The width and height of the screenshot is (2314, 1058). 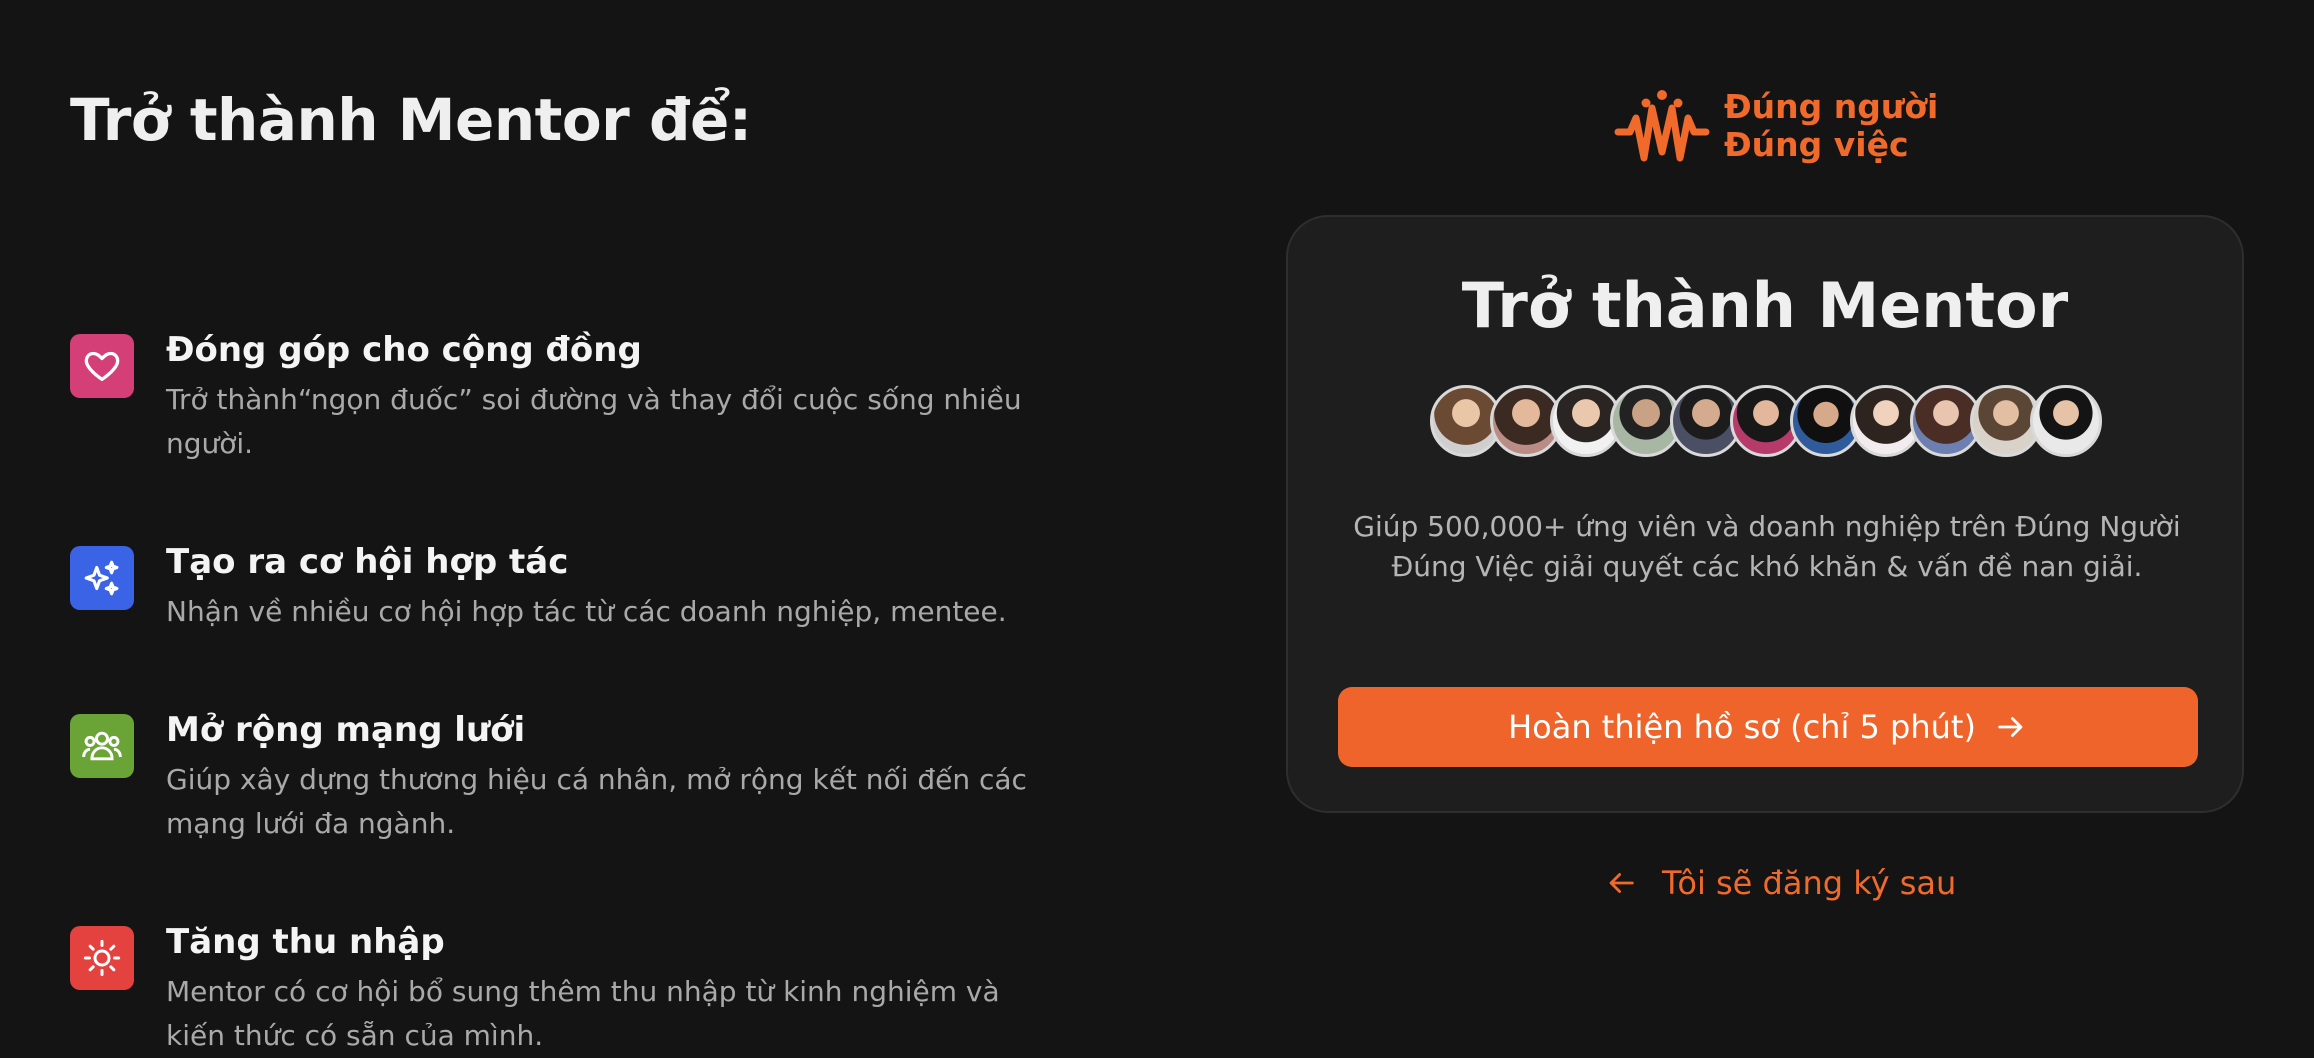 I want to click on benefit-title: Mở rộng mạng lưới, so click(x=346, y=730).